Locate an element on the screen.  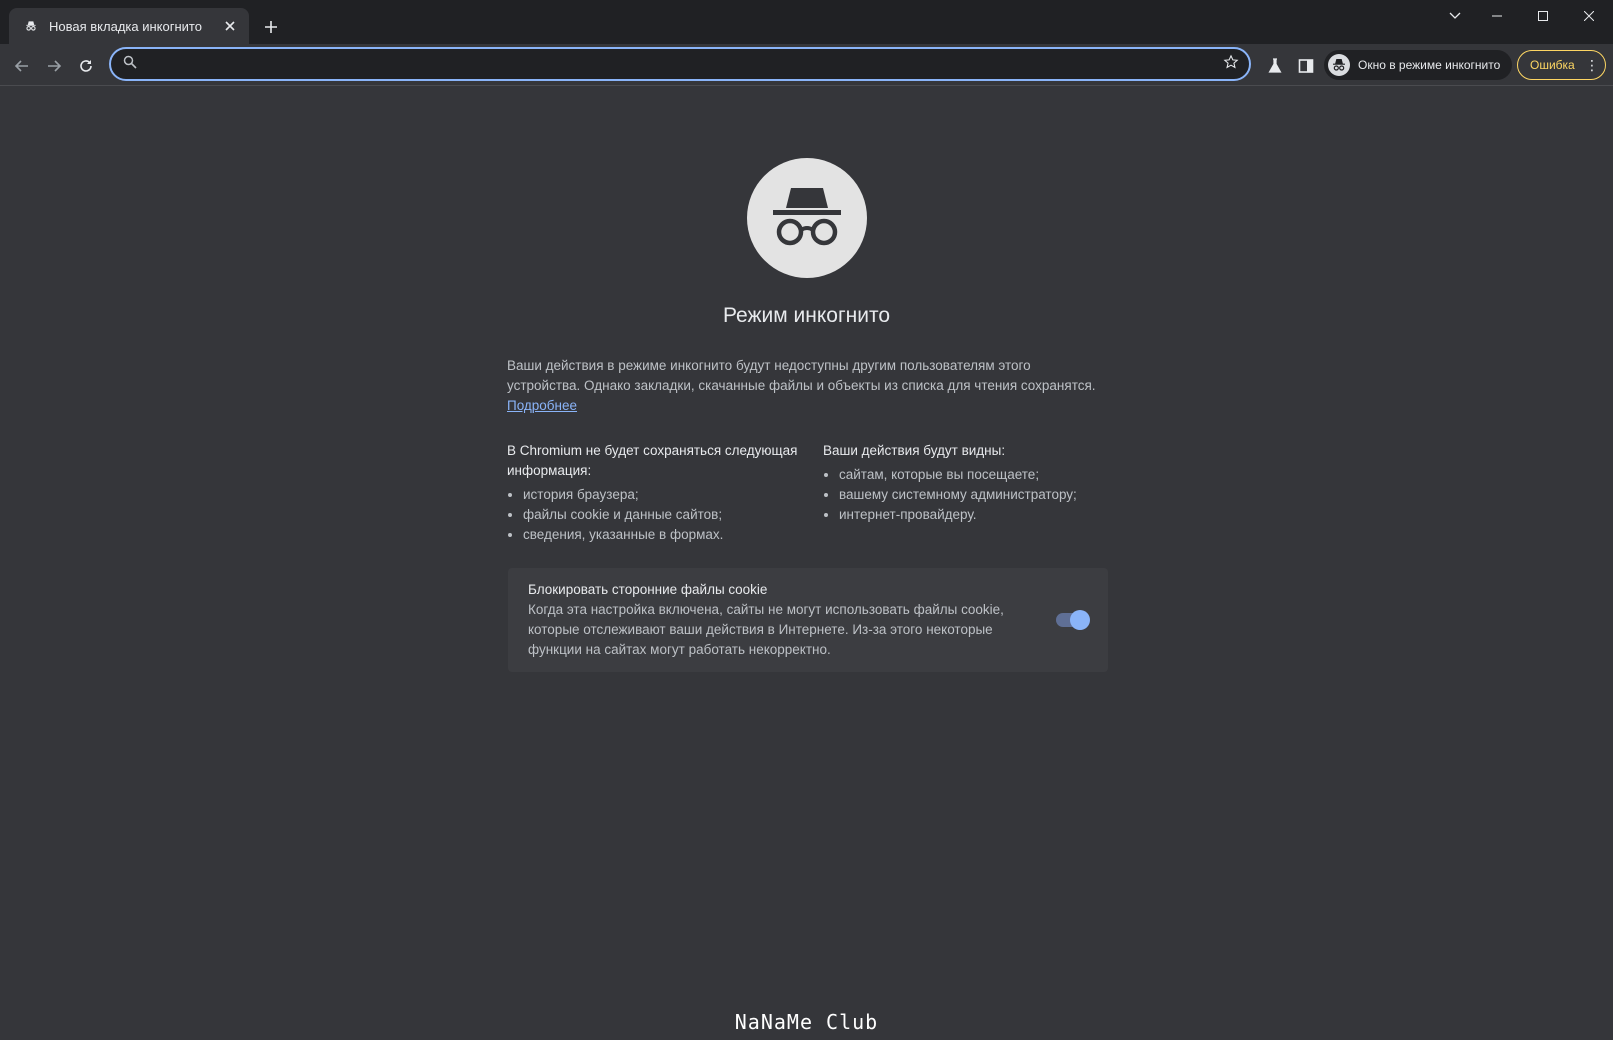
new-tab-button is located at coordinates (271, 27).